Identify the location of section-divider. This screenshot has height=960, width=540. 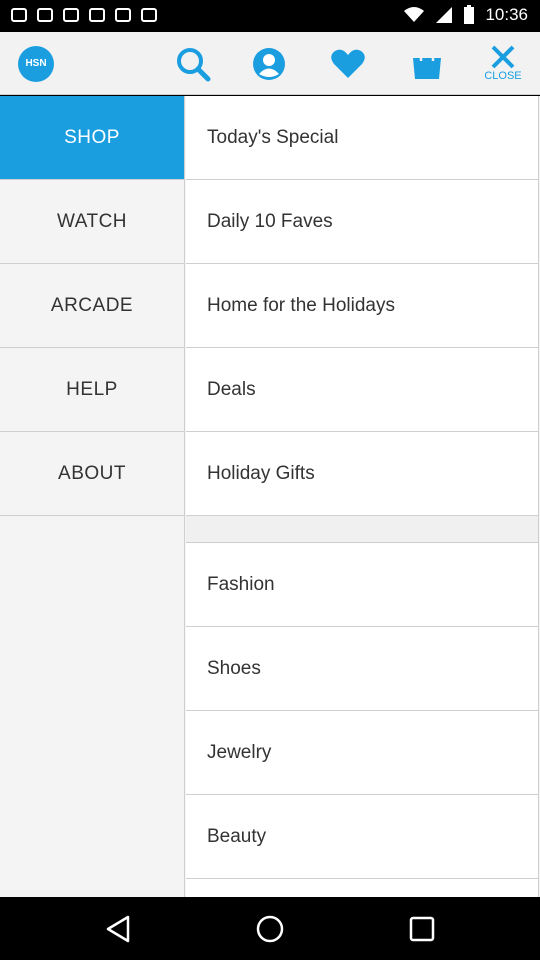
(362, 529).